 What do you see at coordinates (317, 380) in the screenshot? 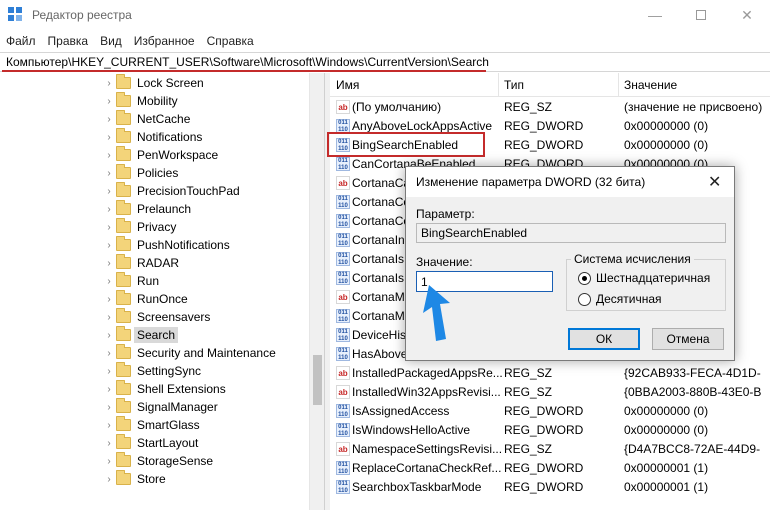
I see `tree-scrollbar-thumb` at bounding box center [317, 380].